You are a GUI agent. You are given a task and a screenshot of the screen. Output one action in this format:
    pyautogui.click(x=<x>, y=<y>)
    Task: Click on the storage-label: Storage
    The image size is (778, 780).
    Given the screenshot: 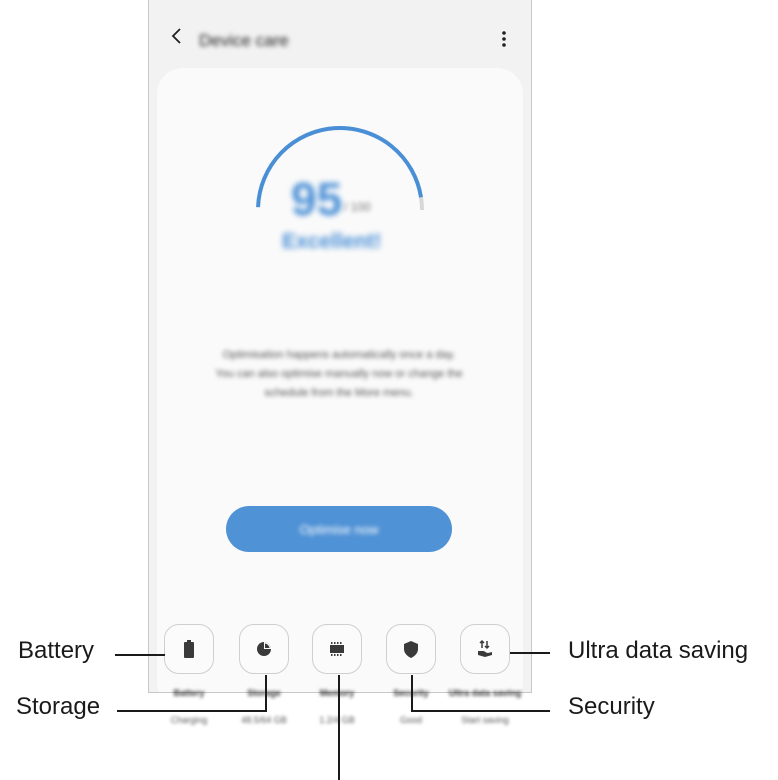 What is the action you would take?
    pyautogui.click(x=264, y=693)
    